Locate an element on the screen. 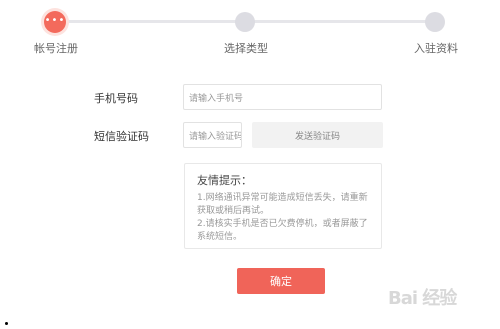 The image size is (500, 329). code-input: 请输入验证码 is located at coordinates (212, 135).